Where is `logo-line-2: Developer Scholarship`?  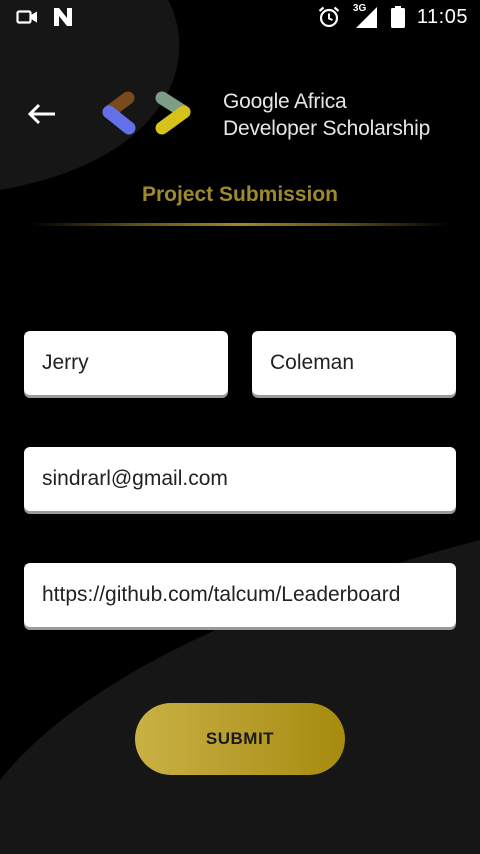 logo-line-2: Developer Scholarship is located at coordinates (327, 128).